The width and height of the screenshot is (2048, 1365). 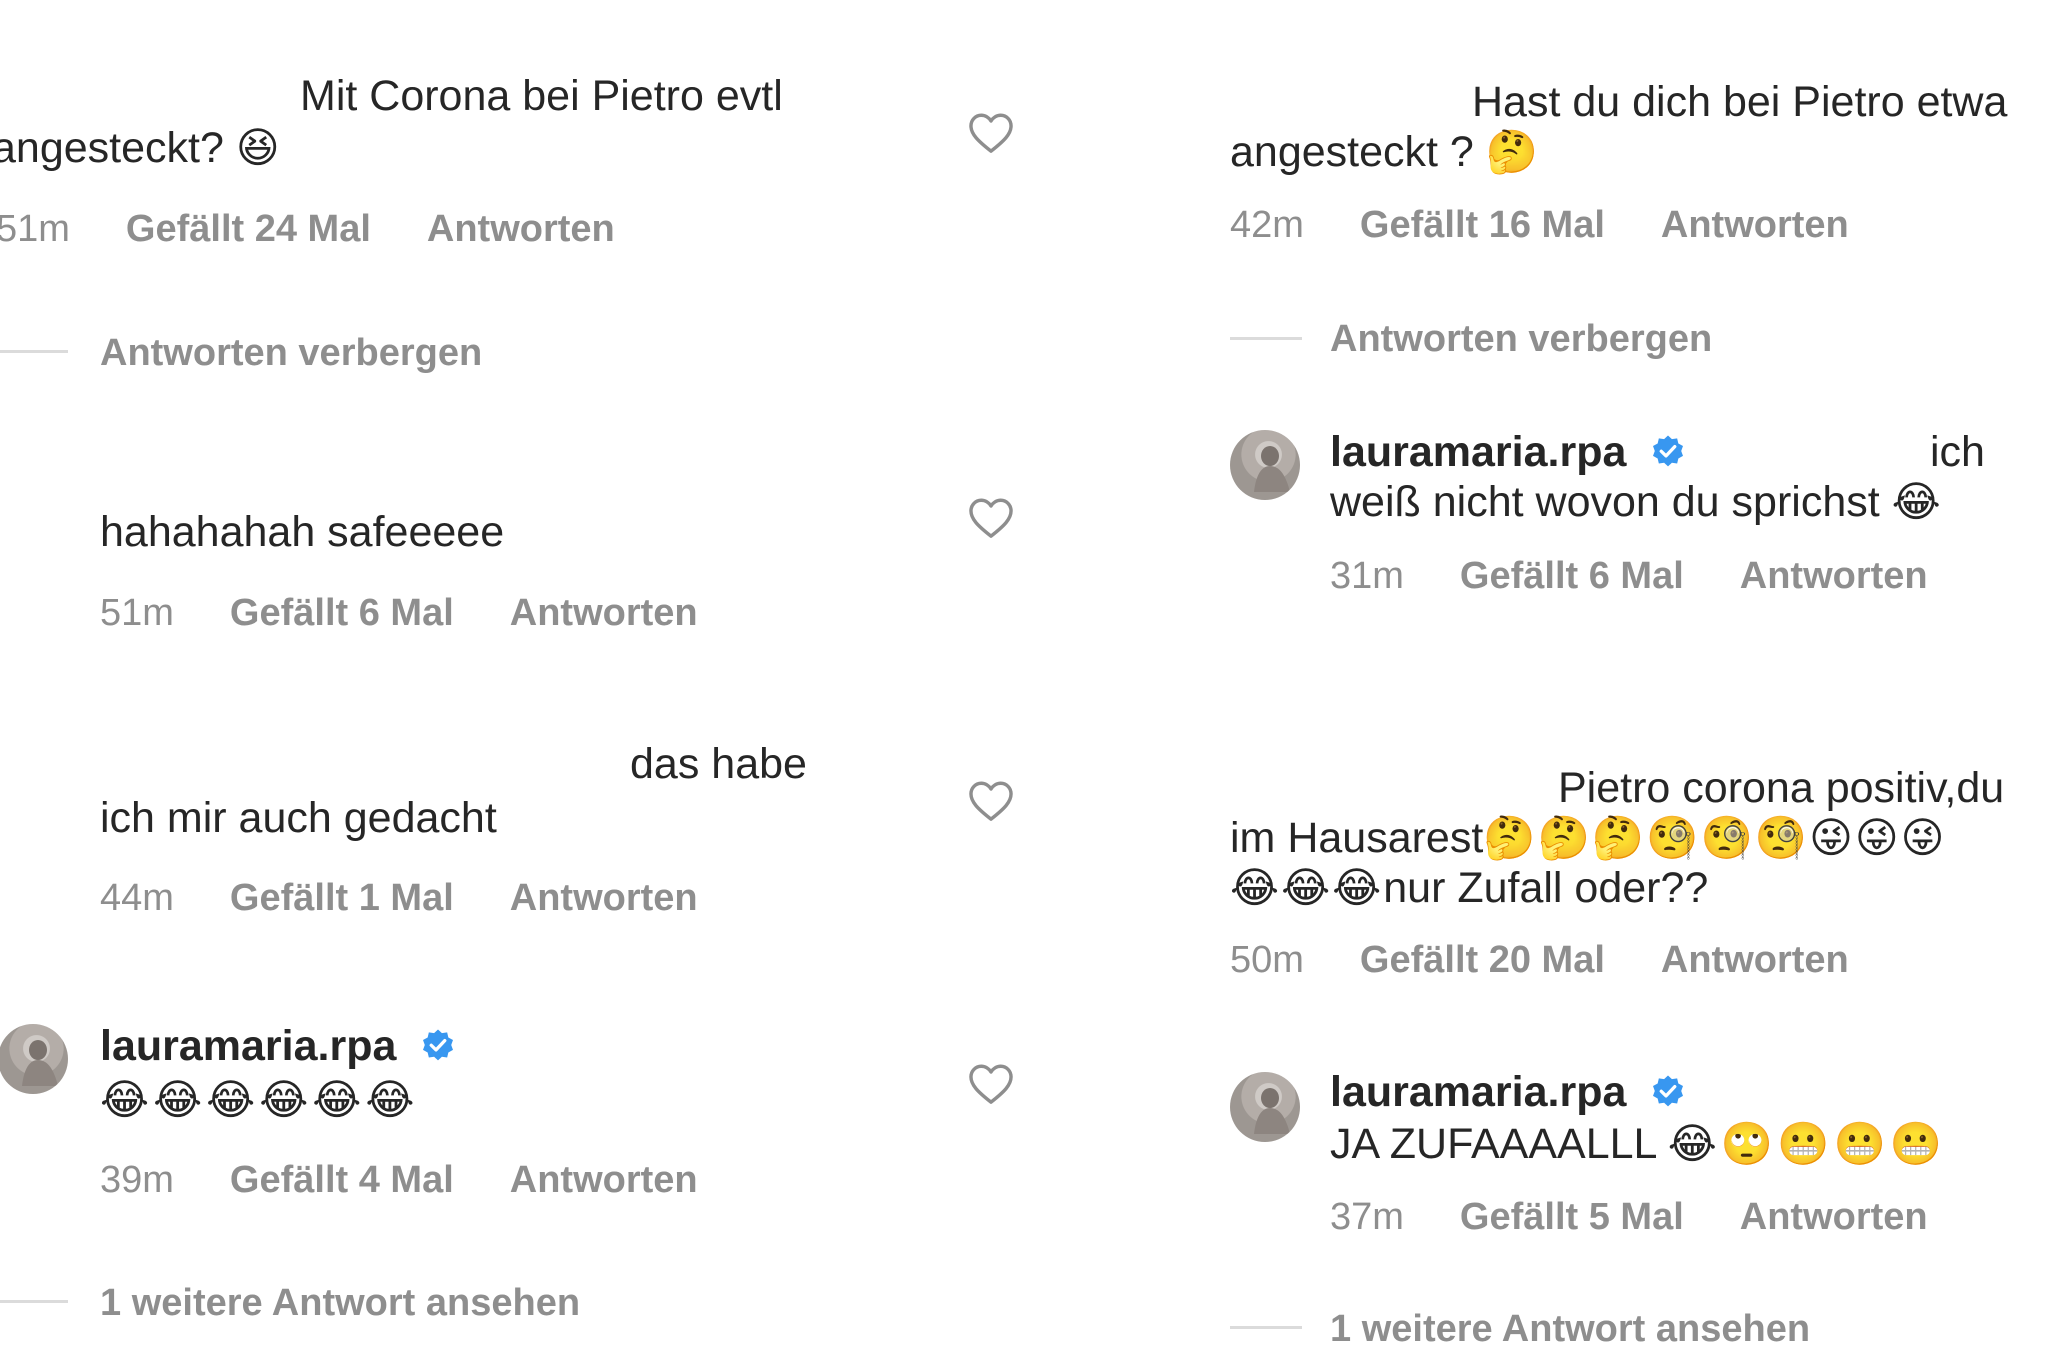 What do you see at coordinates (1957, 452) in the screenshot?
I see `comment-text: ich` at bounding box center [1957, 452].